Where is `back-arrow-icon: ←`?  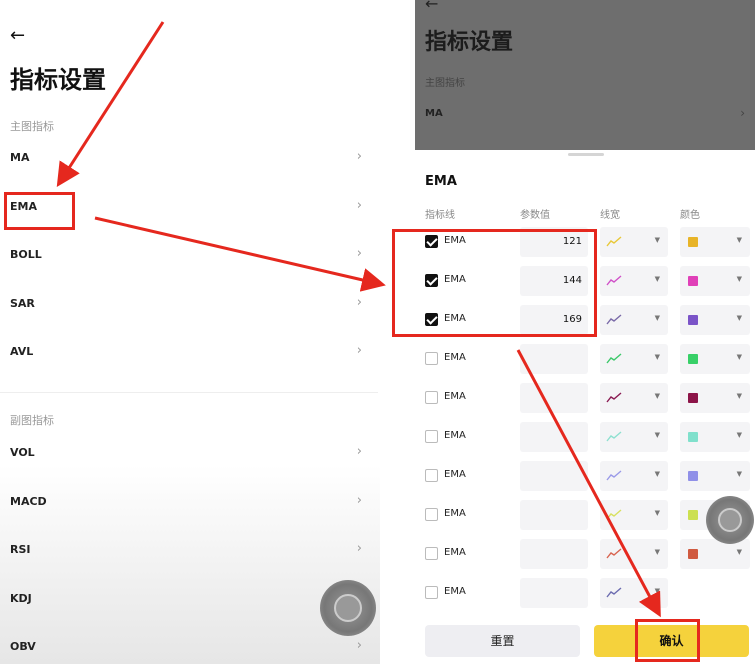
back-arrow-icon: ← is located at coordinates (17, 35).